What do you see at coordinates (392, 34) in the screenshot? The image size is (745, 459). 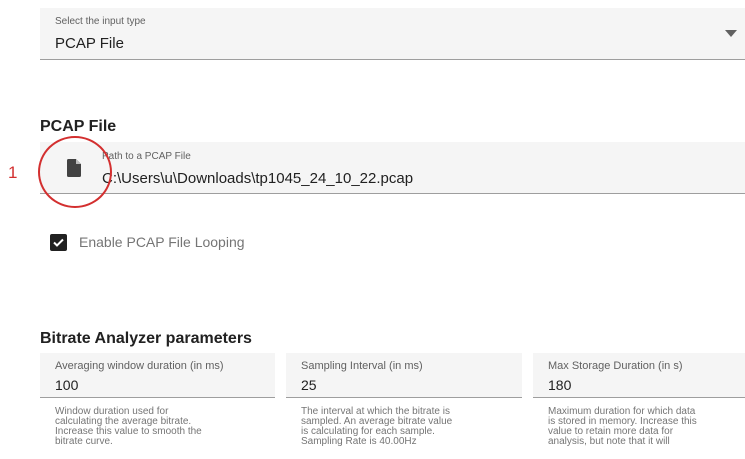 I see `input-type-select: Select the input type PCAP File` at bounding box center [392, 34].